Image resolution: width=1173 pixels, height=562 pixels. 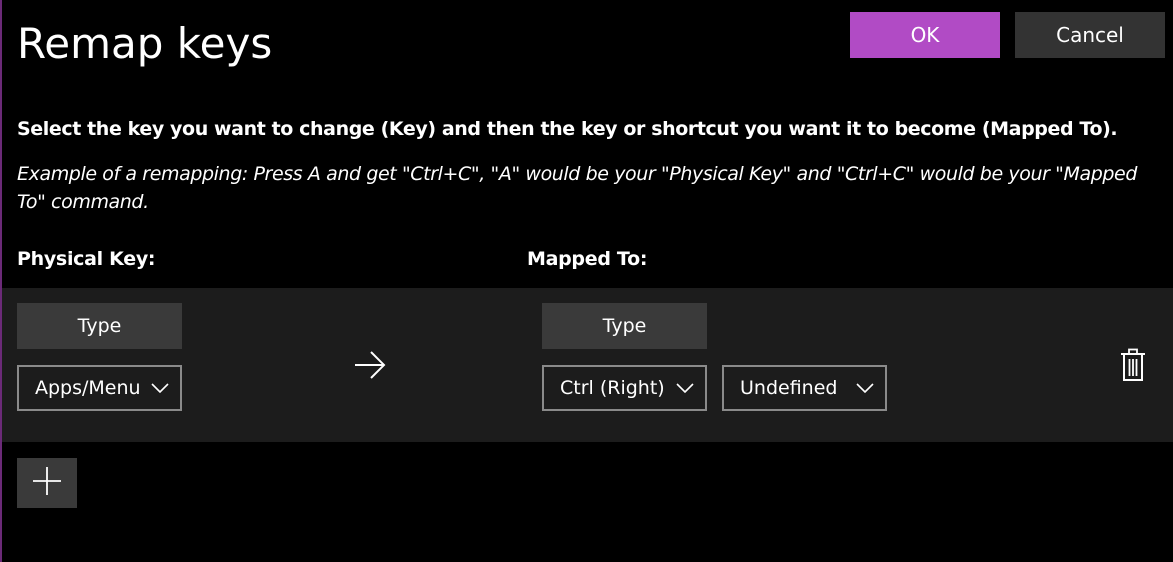 I want to click on physical-key-value: Apps/Menu, so click(x=87, y=388).